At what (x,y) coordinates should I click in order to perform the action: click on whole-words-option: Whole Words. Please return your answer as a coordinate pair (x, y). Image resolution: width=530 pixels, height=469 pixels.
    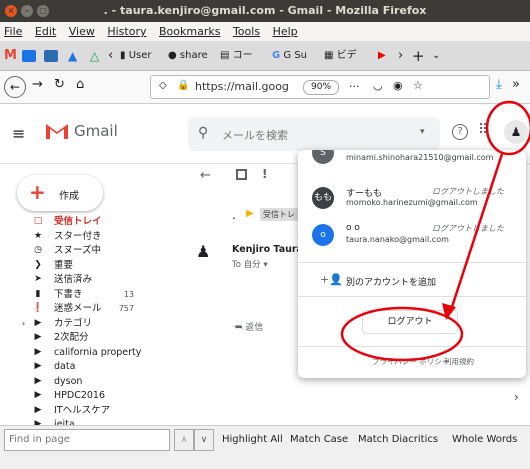
    Looking at the image, I should click on (484, 440).